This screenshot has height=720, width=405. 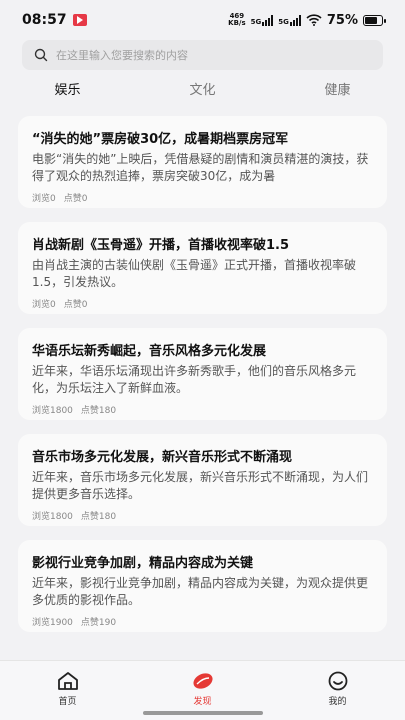 What do you see at coordinates (52, 623) in the screenshot?
I see `view-count: 浏览1900` at bounding box center [52, 623].